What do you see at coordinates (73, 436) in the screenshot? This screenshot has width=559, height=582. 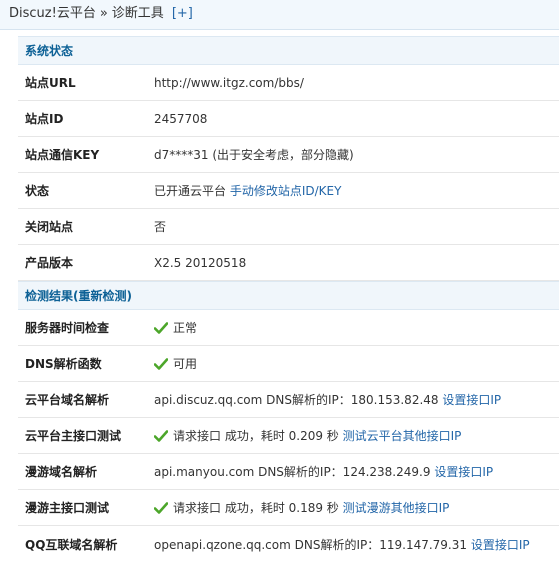 I see `row-label: 云平台主接口测试` at bounding box center [73, 436].